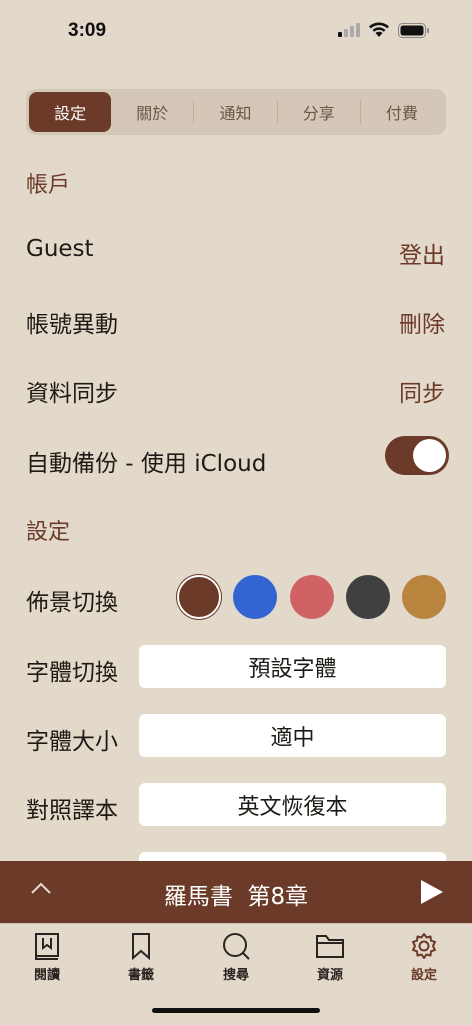  I want to click on font-size-label: 字體大小, so click(72, 742).